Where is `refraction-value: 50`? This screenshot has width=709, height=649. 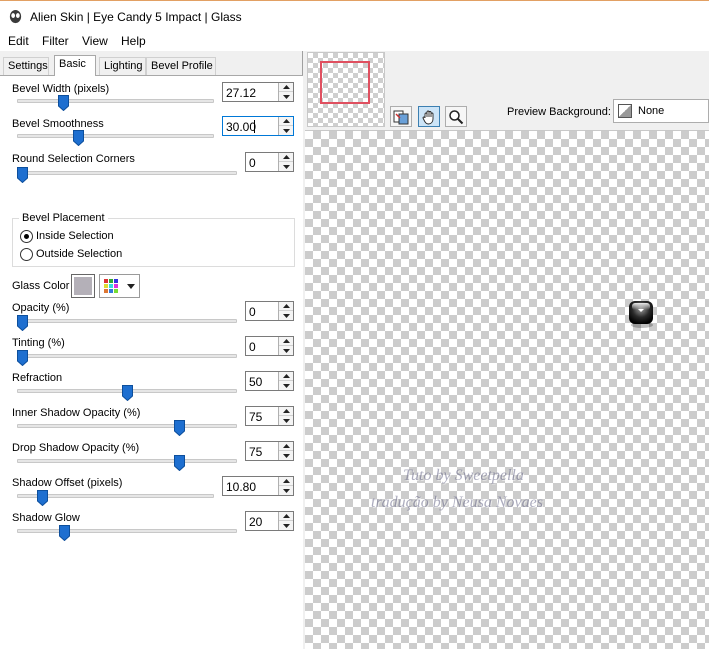 refraction-value: 50 is located at coordinates (255, 382).